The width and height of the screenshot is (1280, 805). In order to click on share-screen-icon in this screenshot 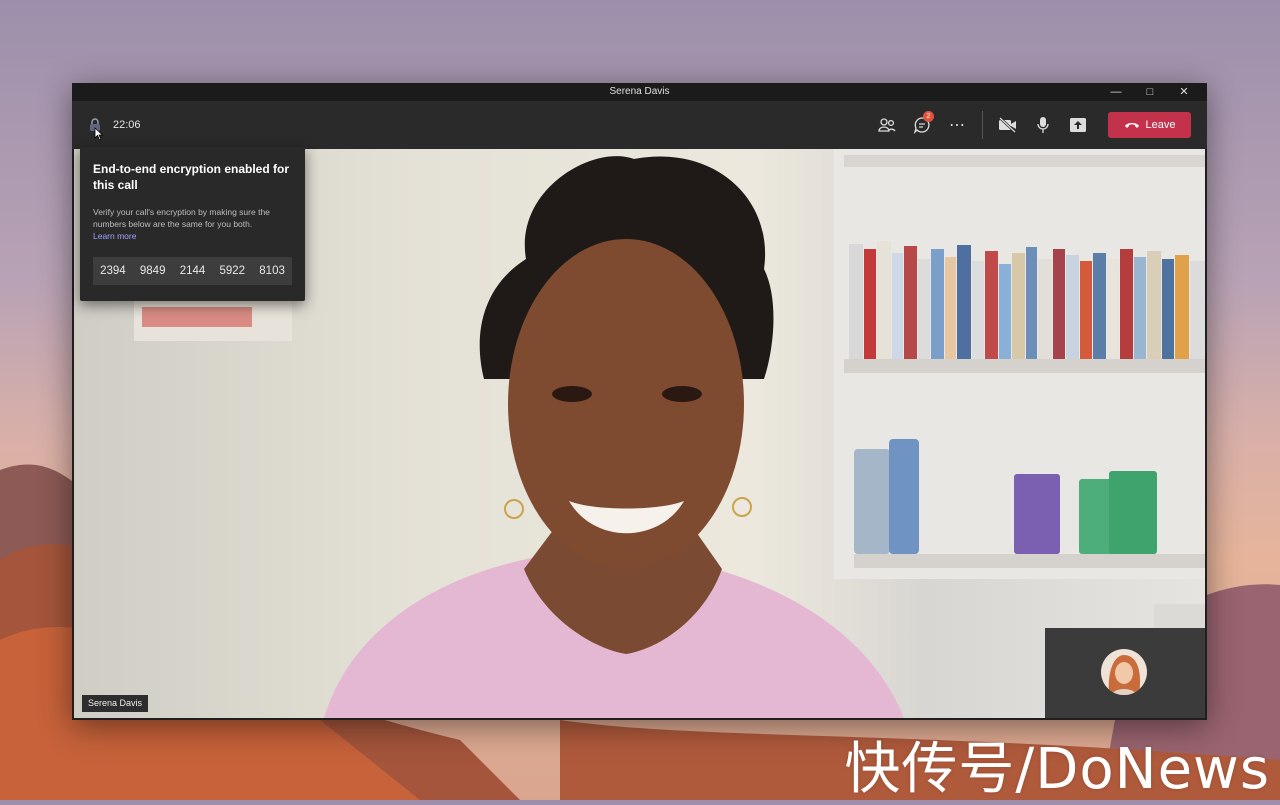, I will do `click(1078, 125)`.